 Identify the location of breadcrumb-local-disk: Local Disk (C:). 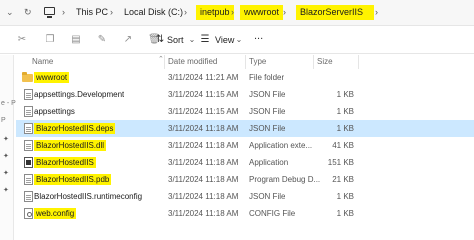
(153, 12).